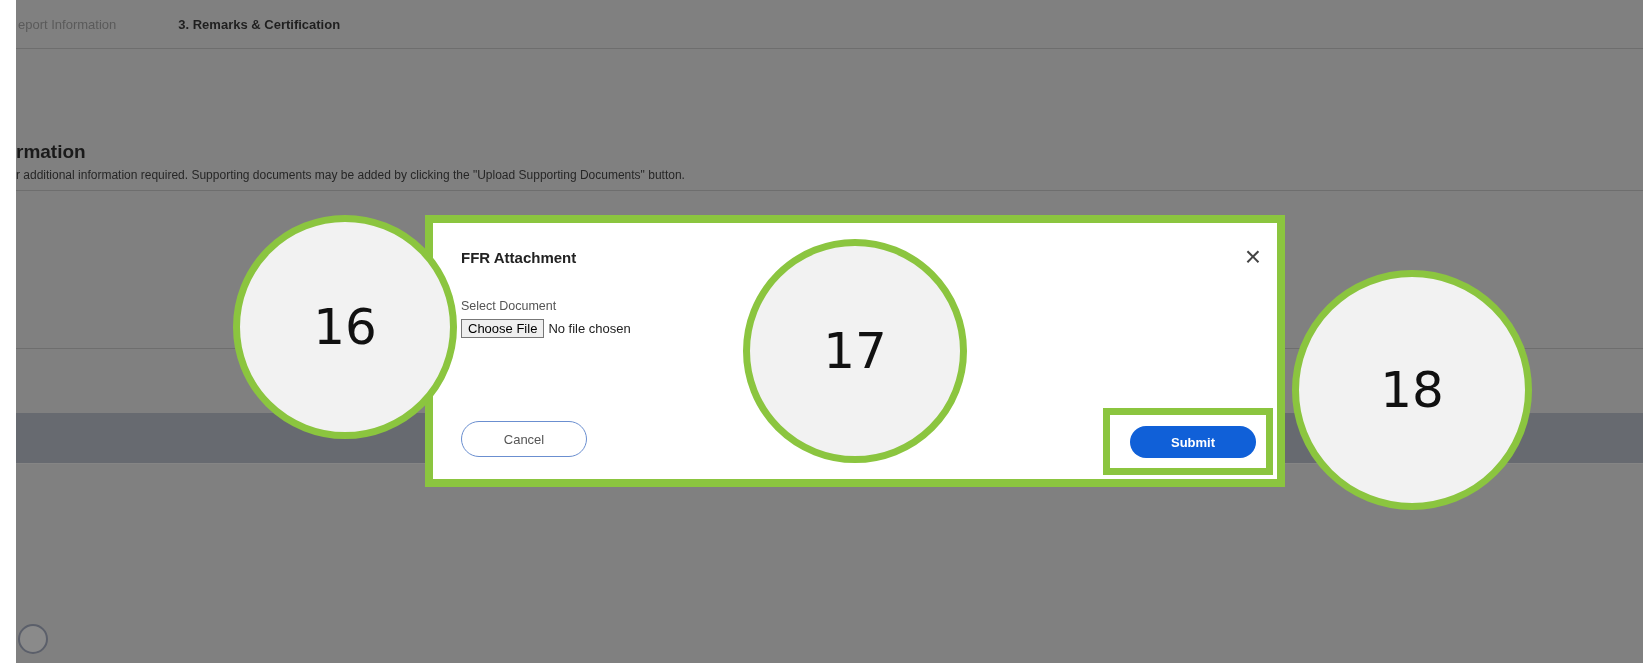 This screenshot has height=663, width=1643. What do you see at coordinates (589, 328) in the screenshot?
I see `file-status: No file chosen` at bounding box center [589, 328].